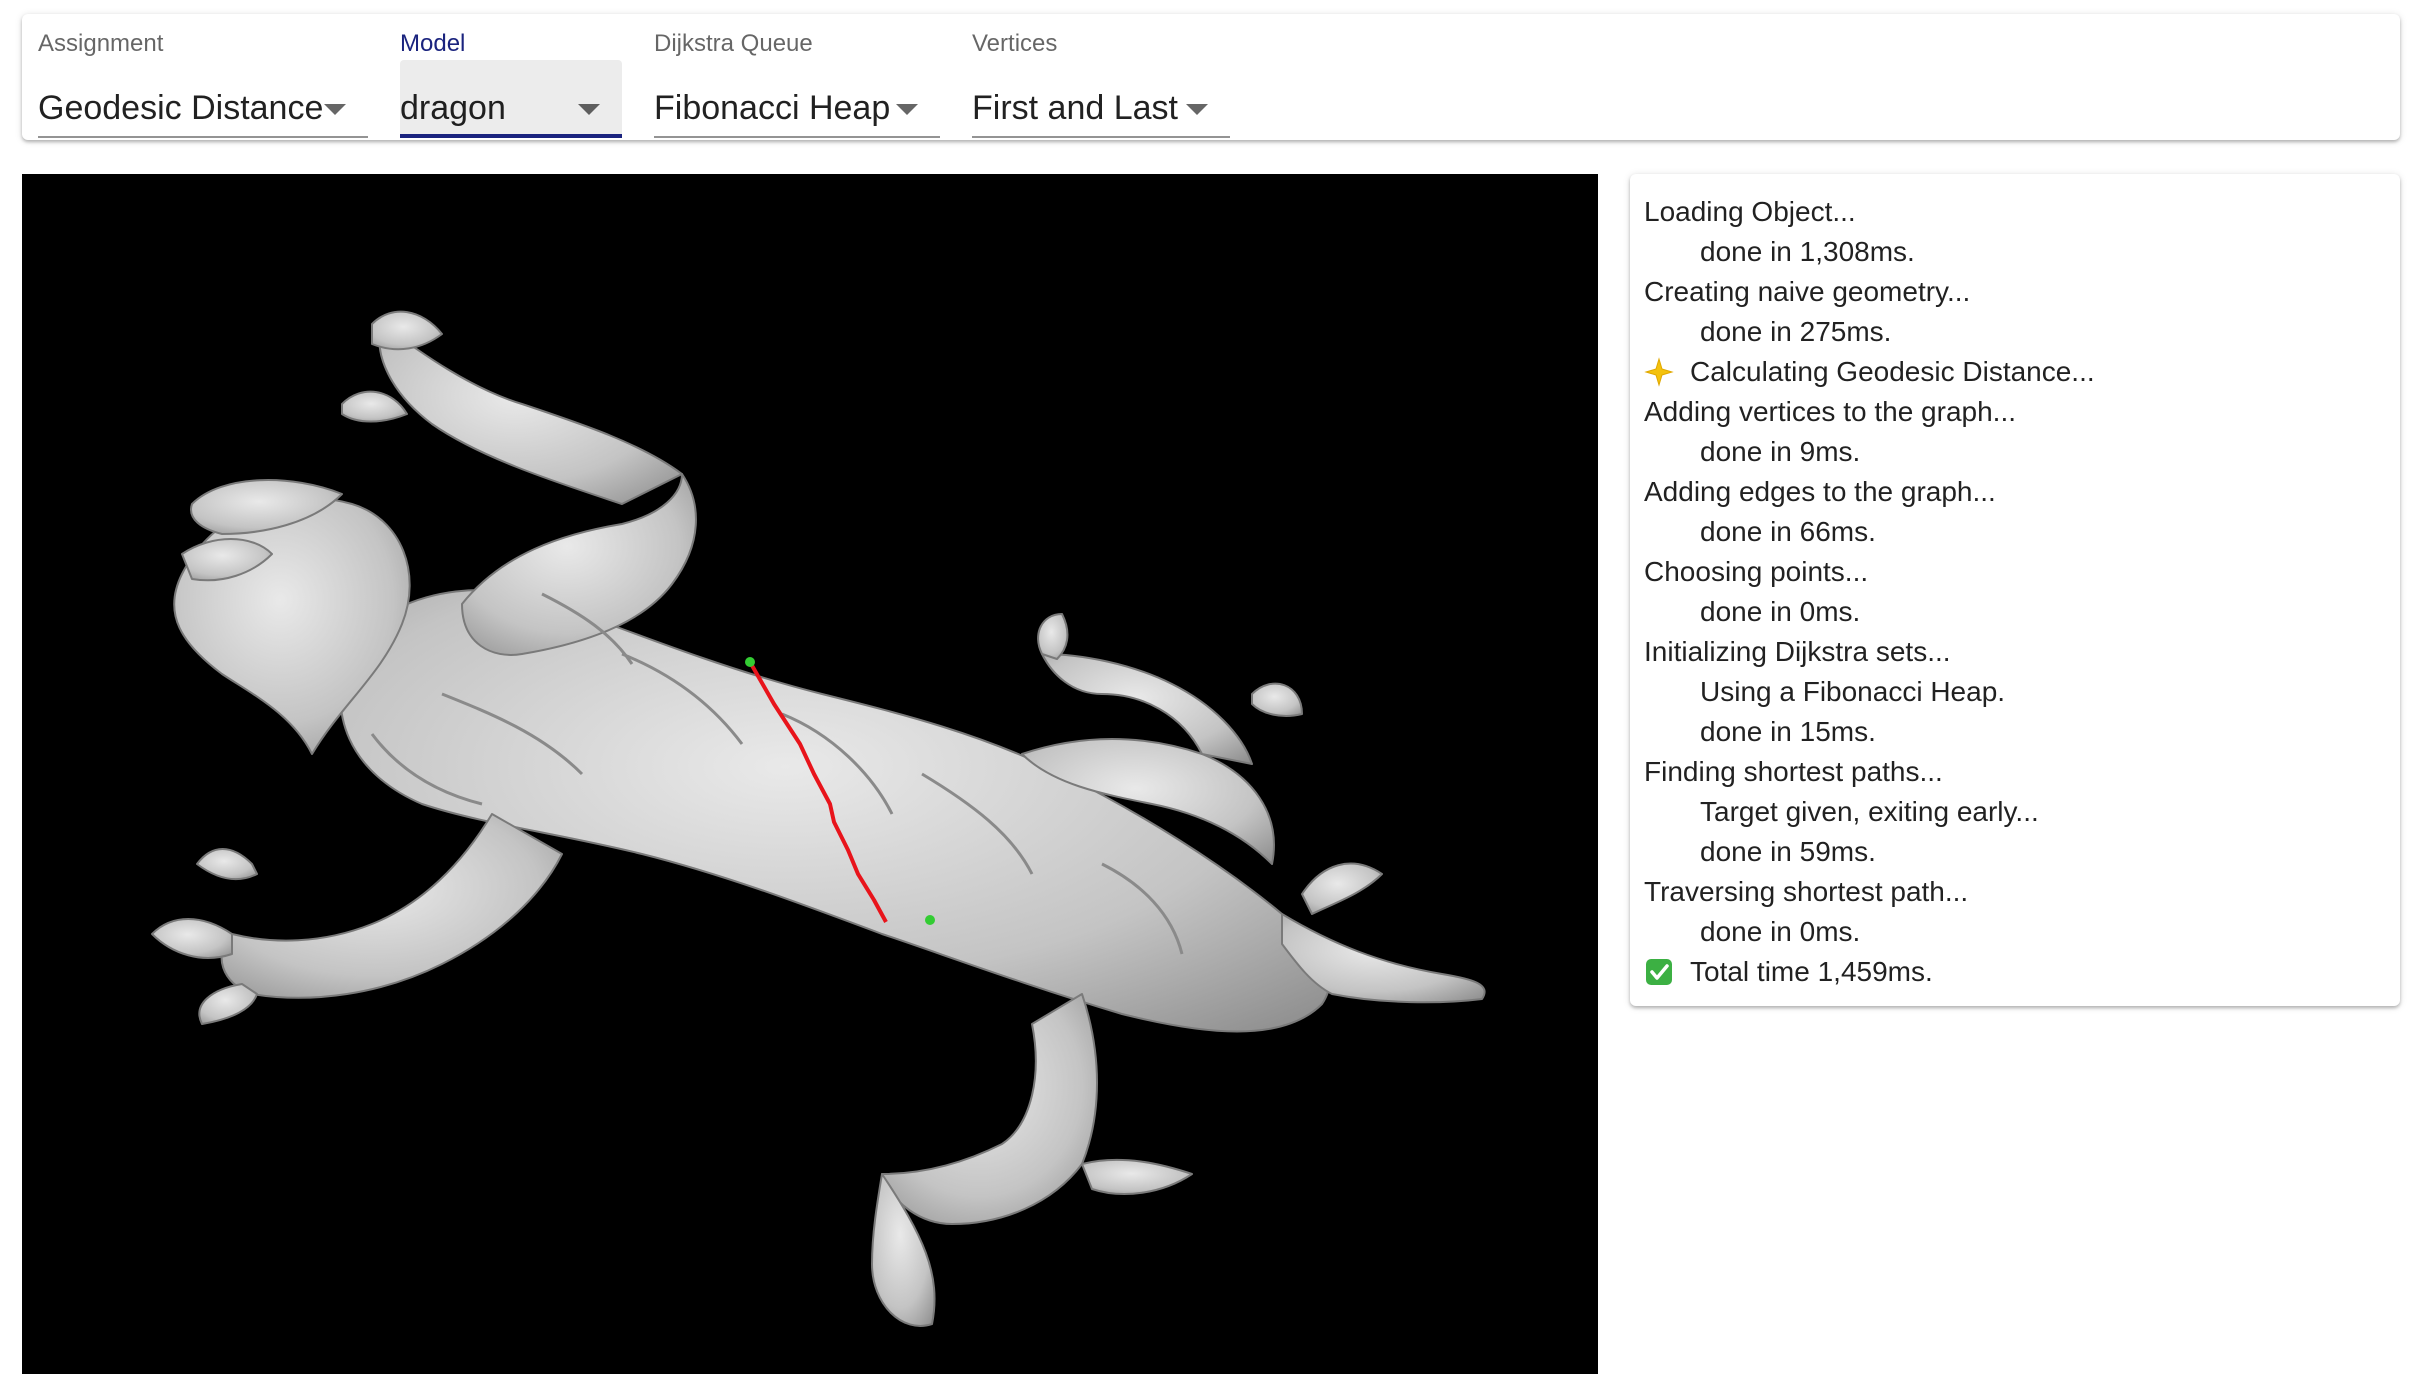 Image resolution: width=2422 pixels, height=1392 pixels. What do you see at coordinates (750, 662) in the screenshot?
I see `path-start-point` at bounding box center [750, 662].